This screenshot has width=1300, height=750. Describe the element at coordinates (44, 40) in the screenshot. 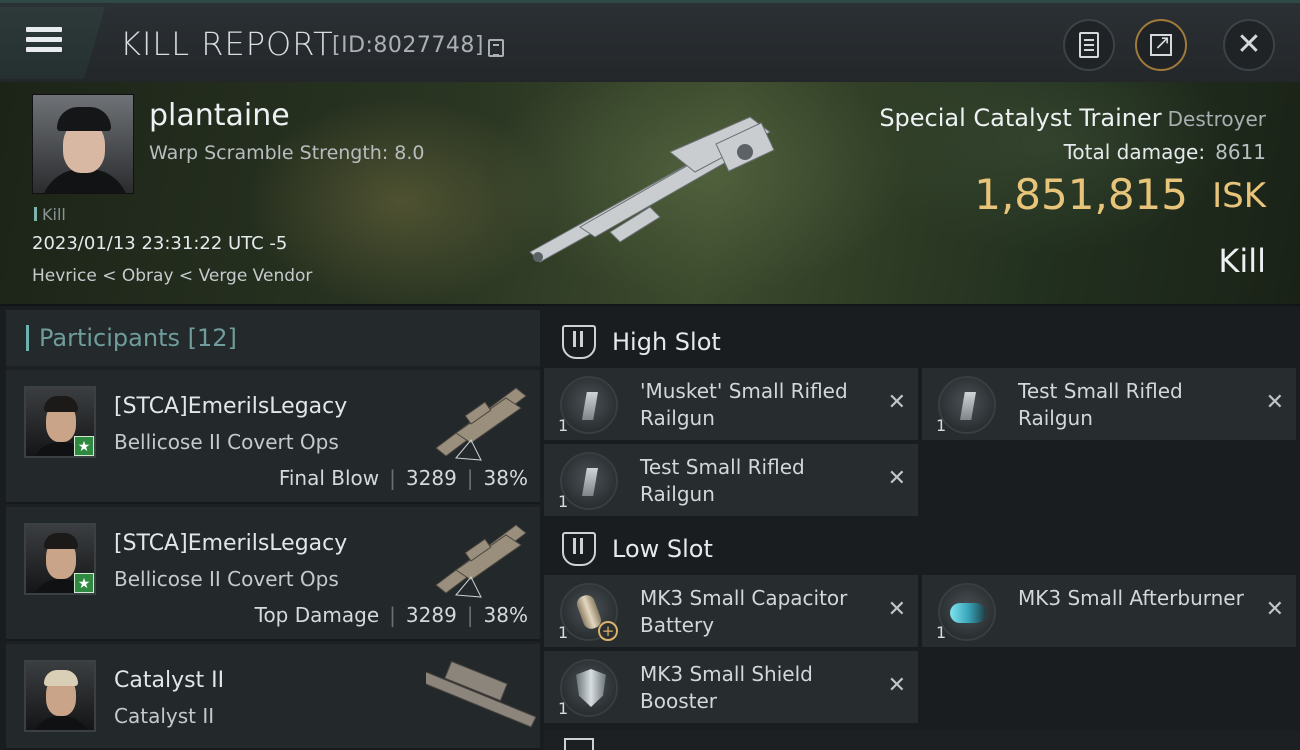

I see `hamburger-menu-icon` at that location.